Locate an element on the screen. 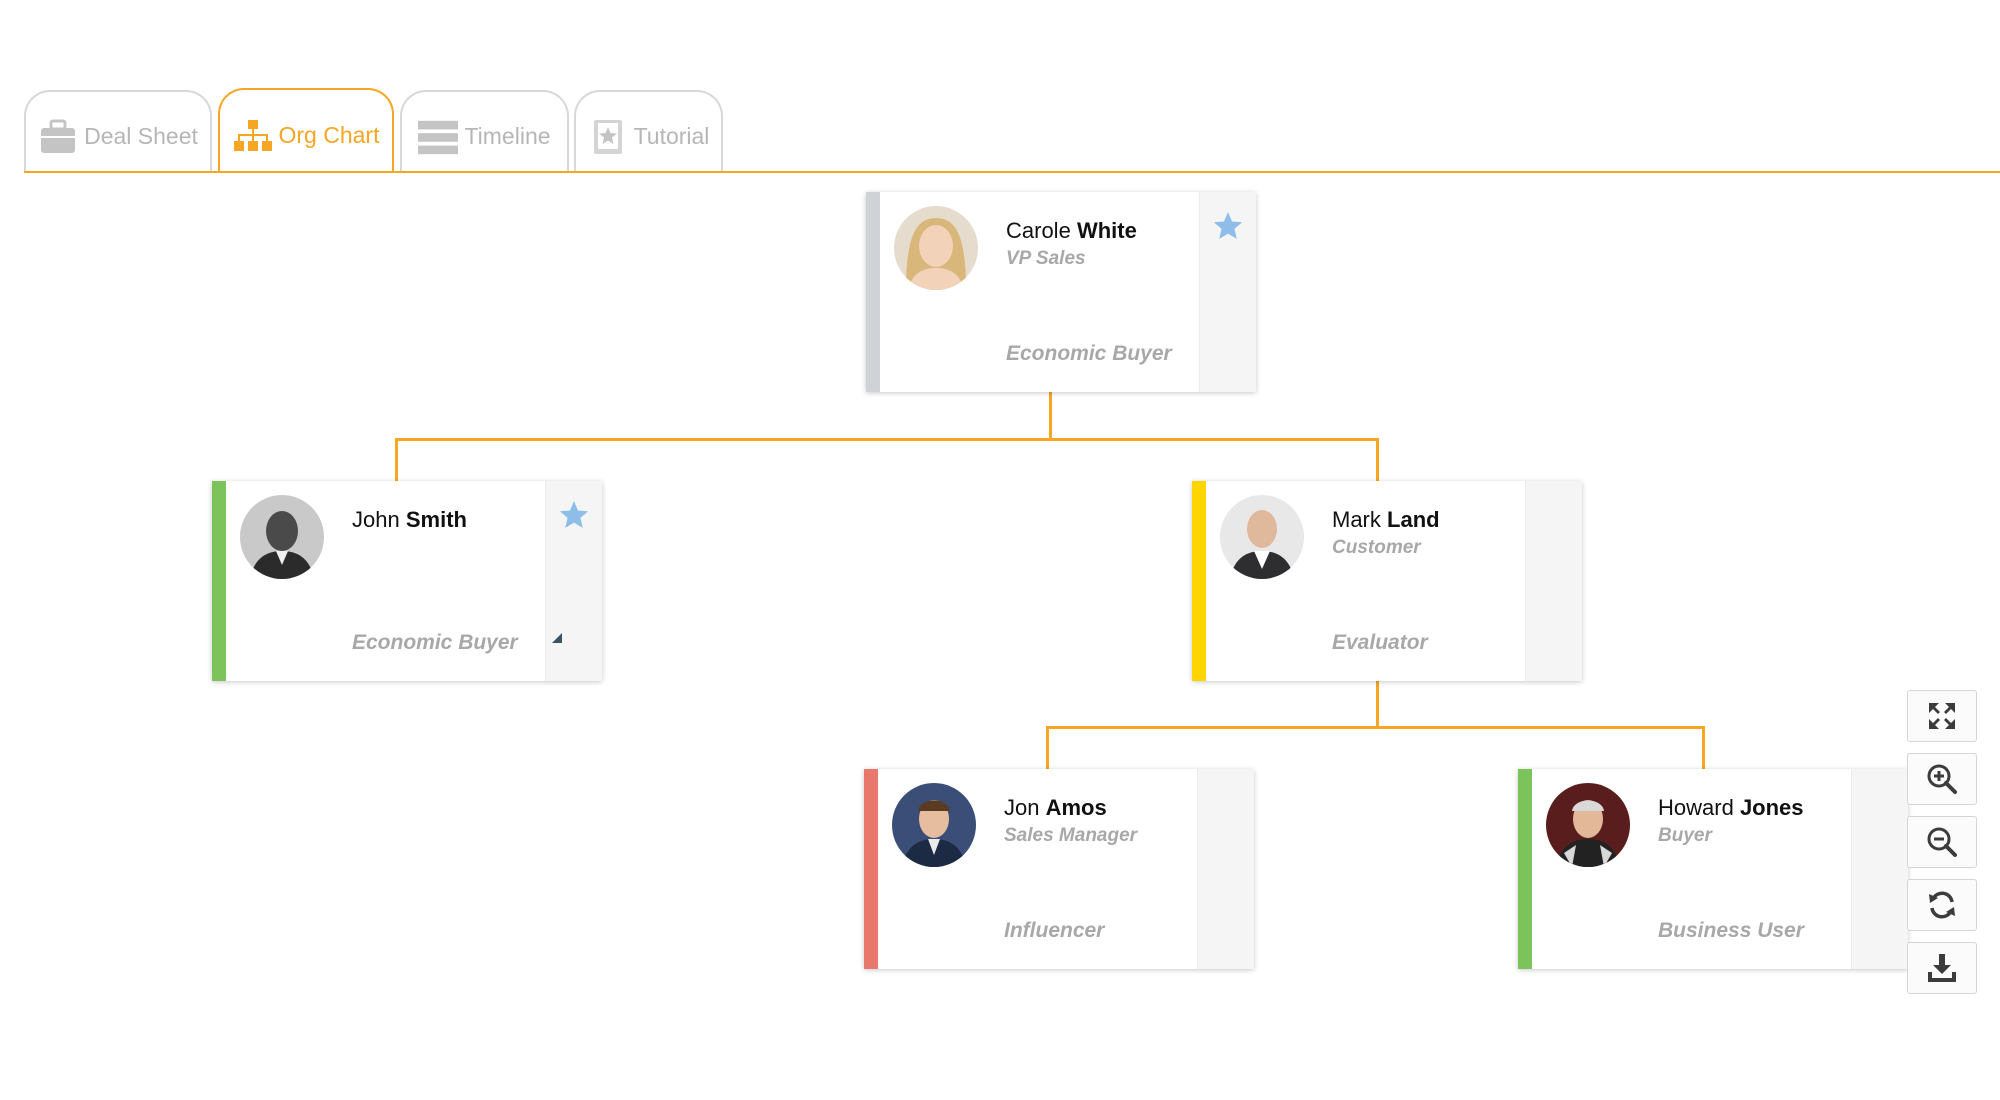 The width and height of the screenshot is (2000, 1100). download-icon is located at coordinates (1942, 968).